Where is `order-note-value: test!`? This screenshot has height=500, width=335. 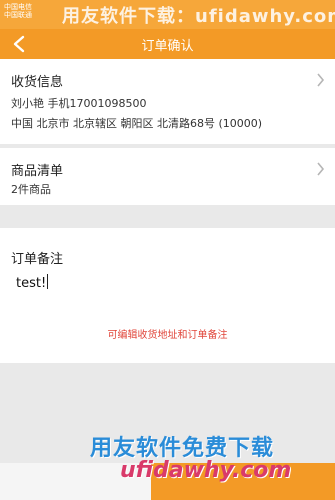 order-note-value: test! is located at coordinates (31, 283).